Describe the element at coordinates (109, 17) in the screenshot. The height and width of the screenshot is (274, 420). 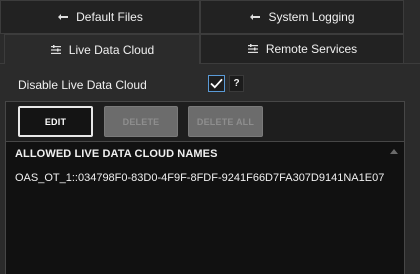
I see `tab-default-files-label: Default Files` at that location.